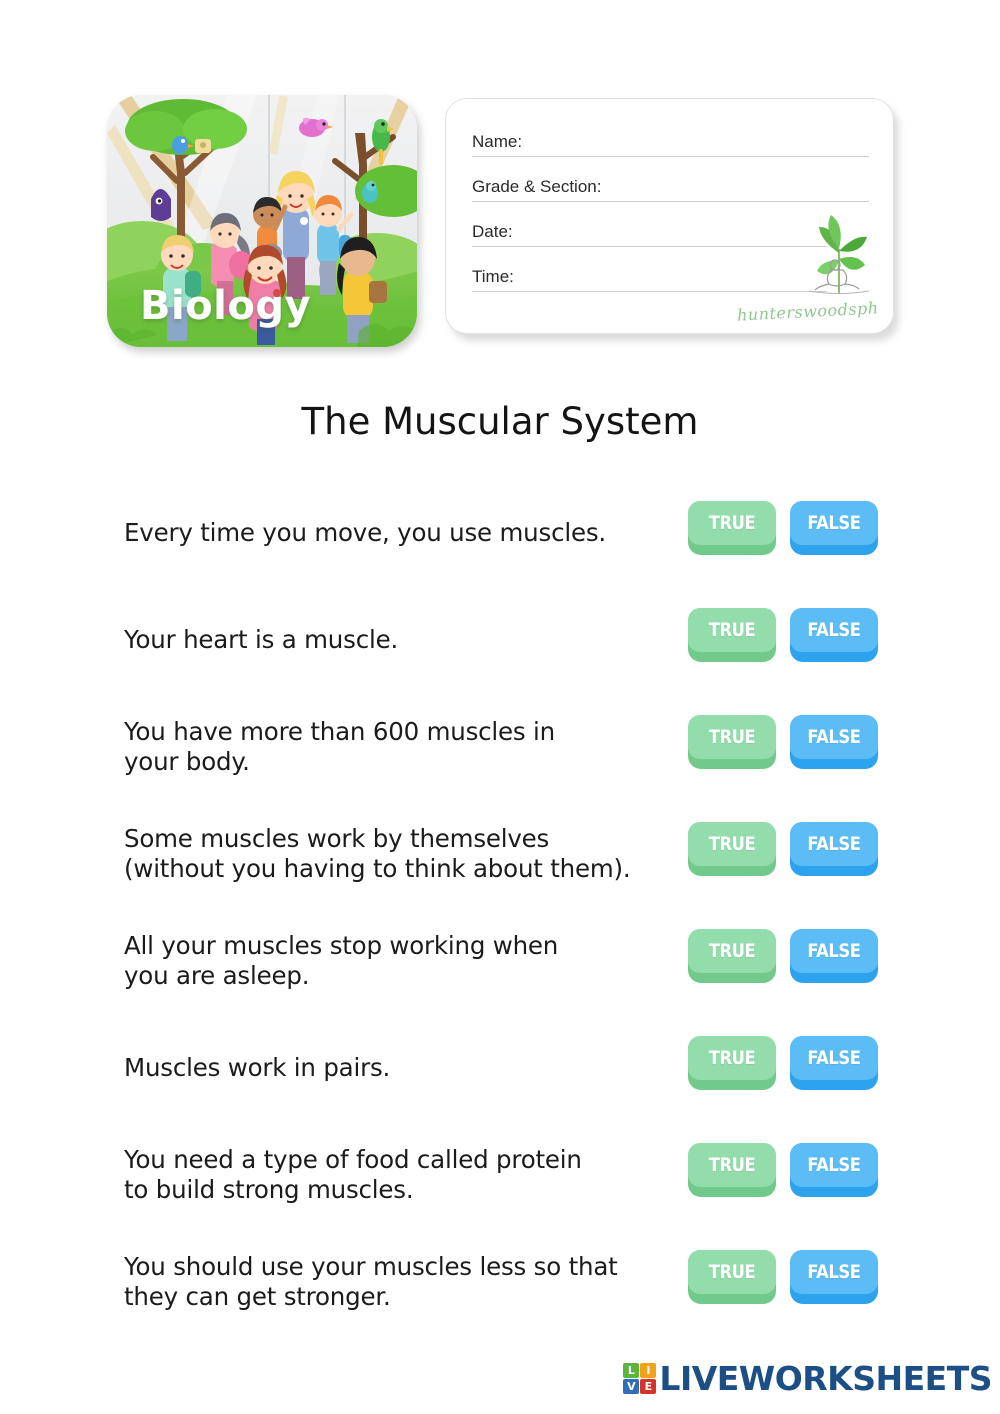 The width and height of the screenshot is (1000, 1414). I want to click on time-field-label: Time:, so click(493, 276).